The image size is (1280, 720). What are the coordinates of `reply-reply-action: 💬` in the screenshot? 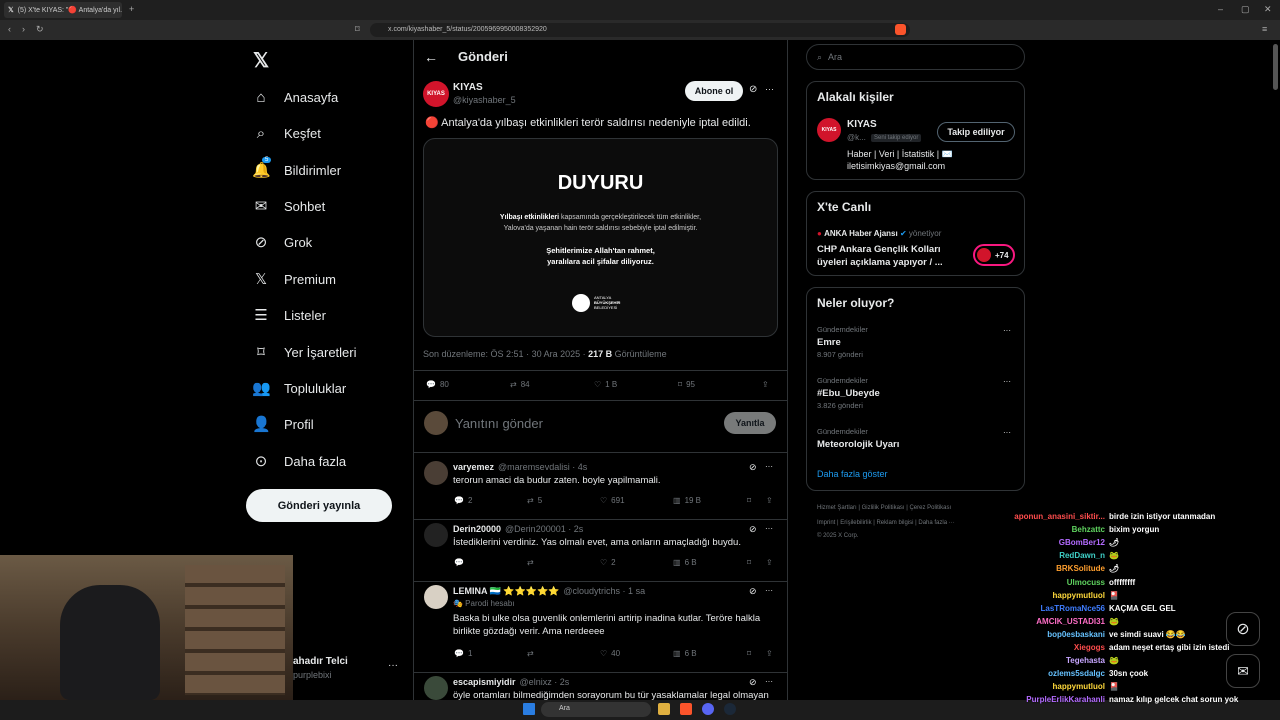 It's located at (461, 562).